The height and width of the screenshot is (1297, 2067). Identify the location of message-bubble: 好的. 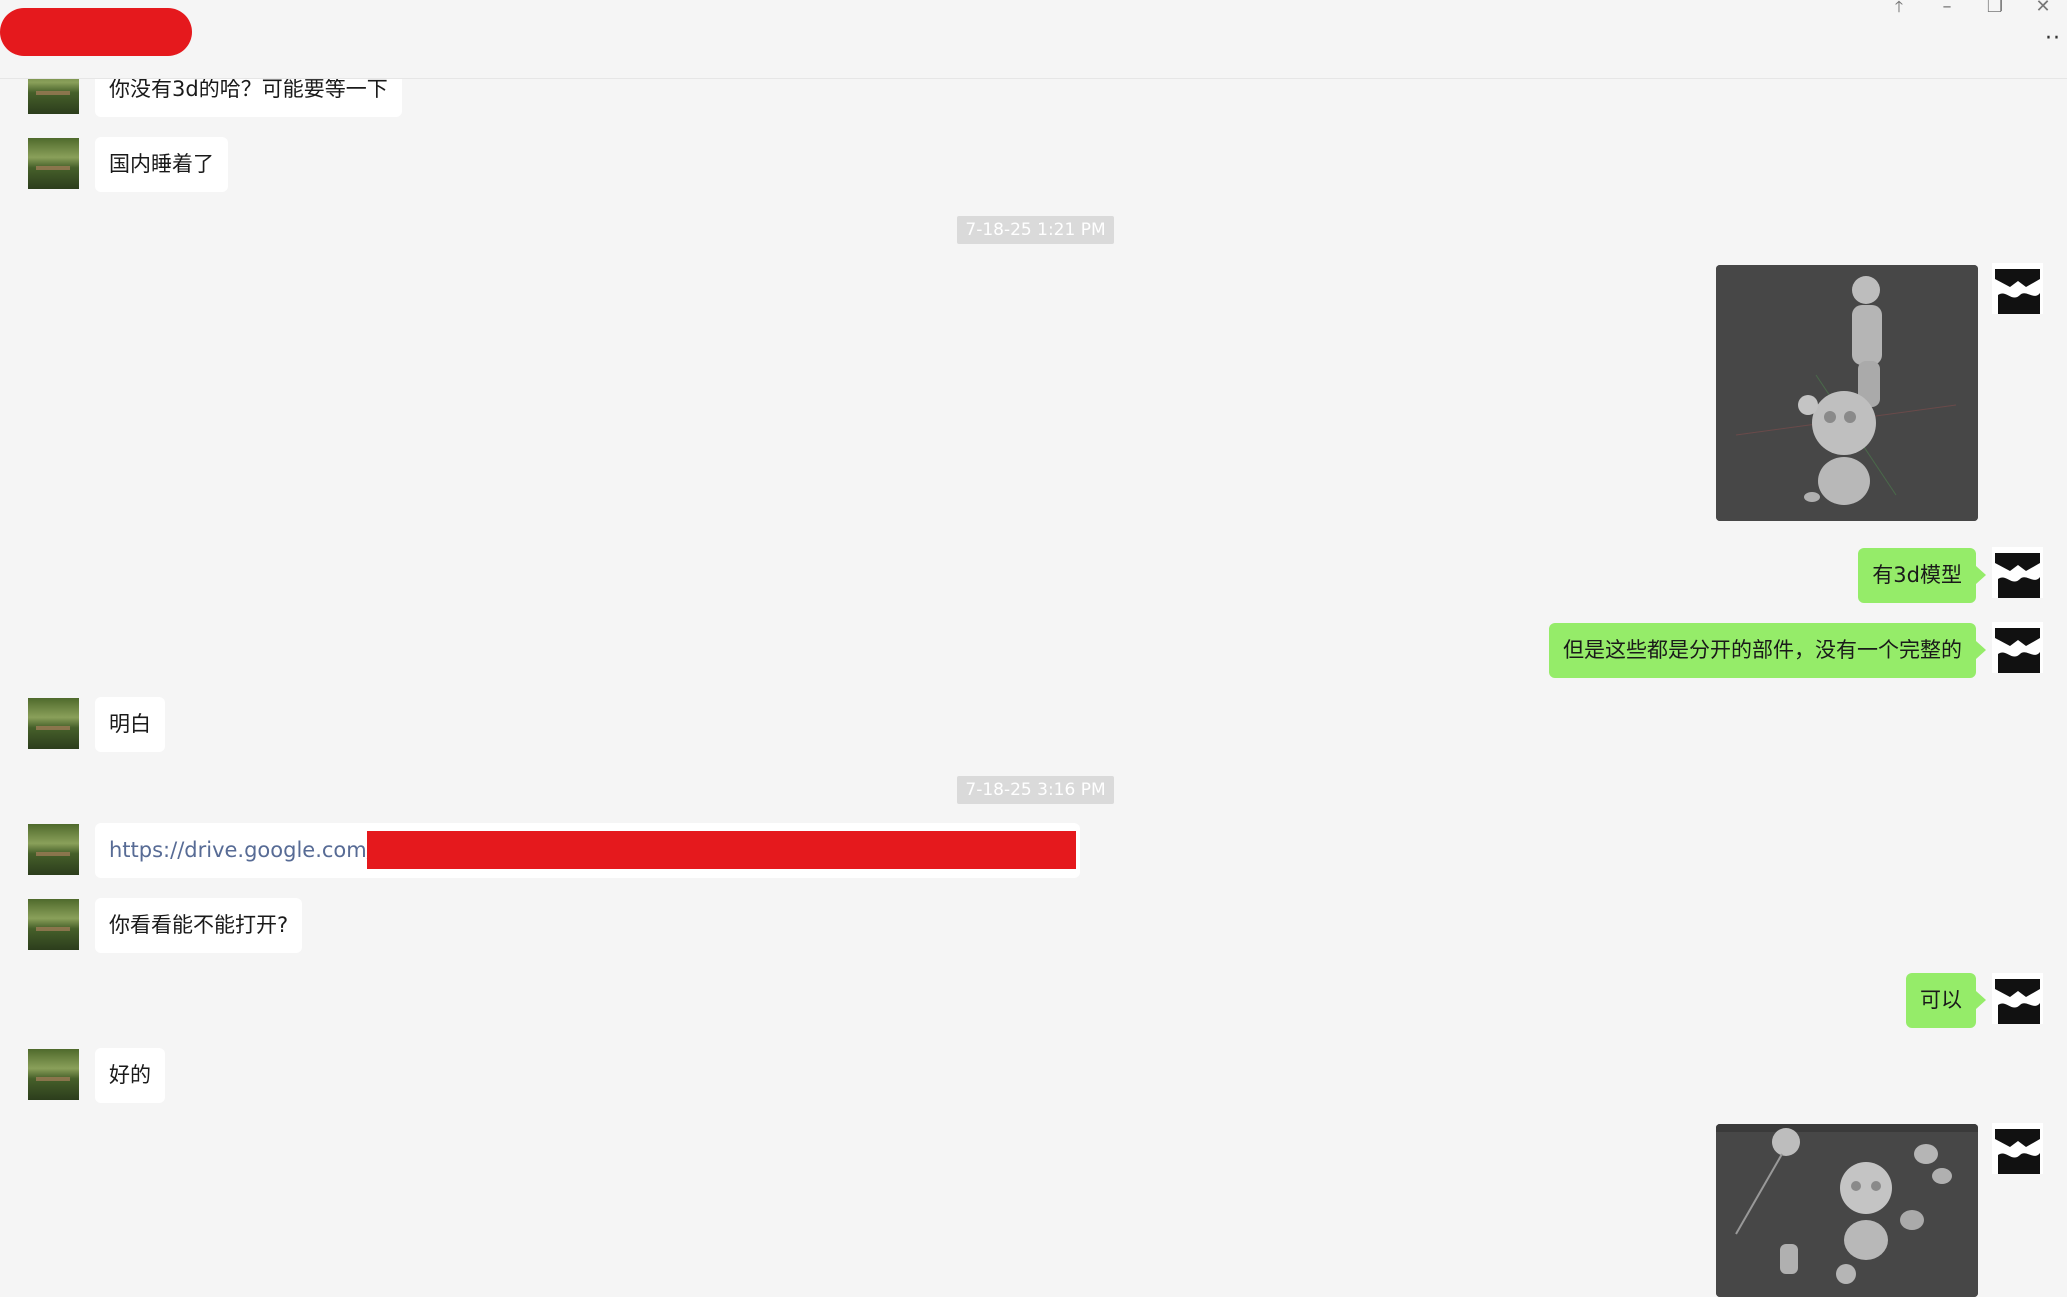
(130, 1075).